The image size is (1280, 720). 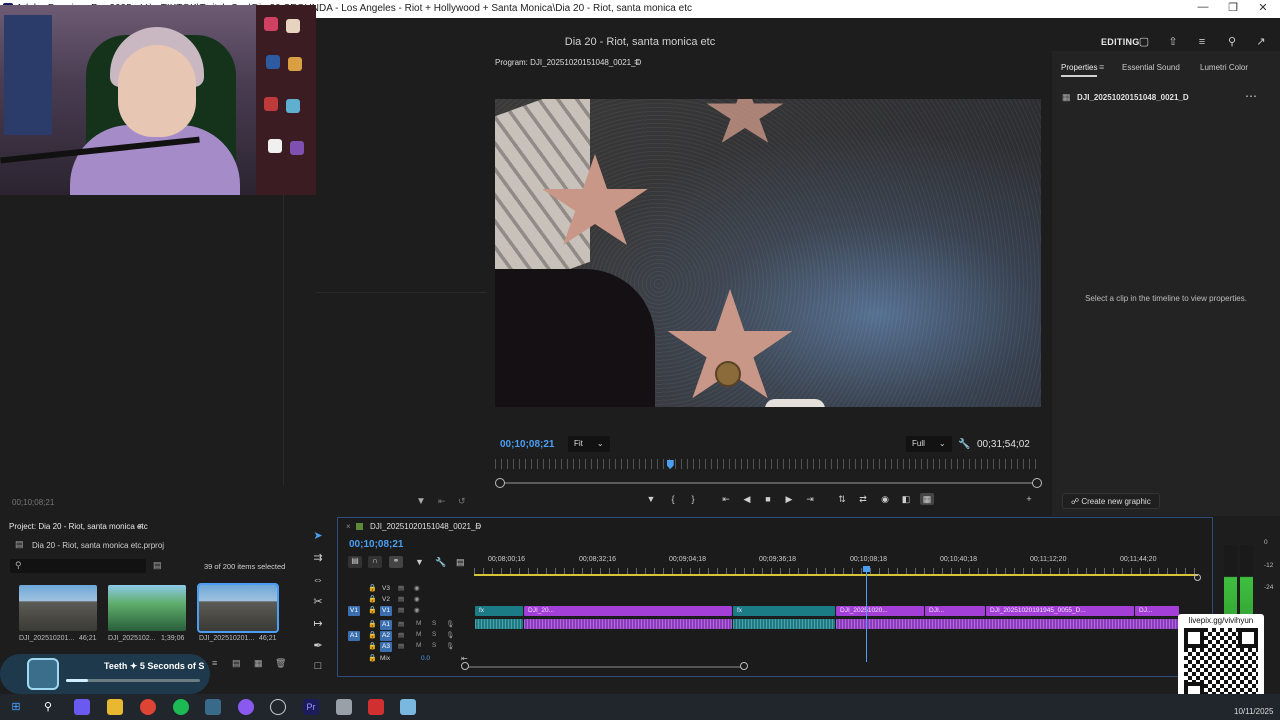 I want to click on comparison-view-icon: ◧, so click(x=906, y=499).